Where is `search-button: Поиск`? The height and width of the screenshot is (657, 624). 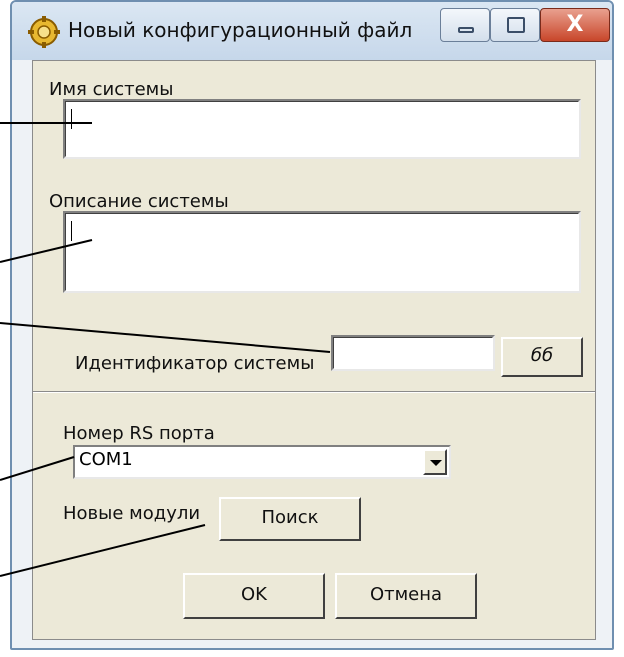
search-button: Поиск is located at coordinates (290, 519).